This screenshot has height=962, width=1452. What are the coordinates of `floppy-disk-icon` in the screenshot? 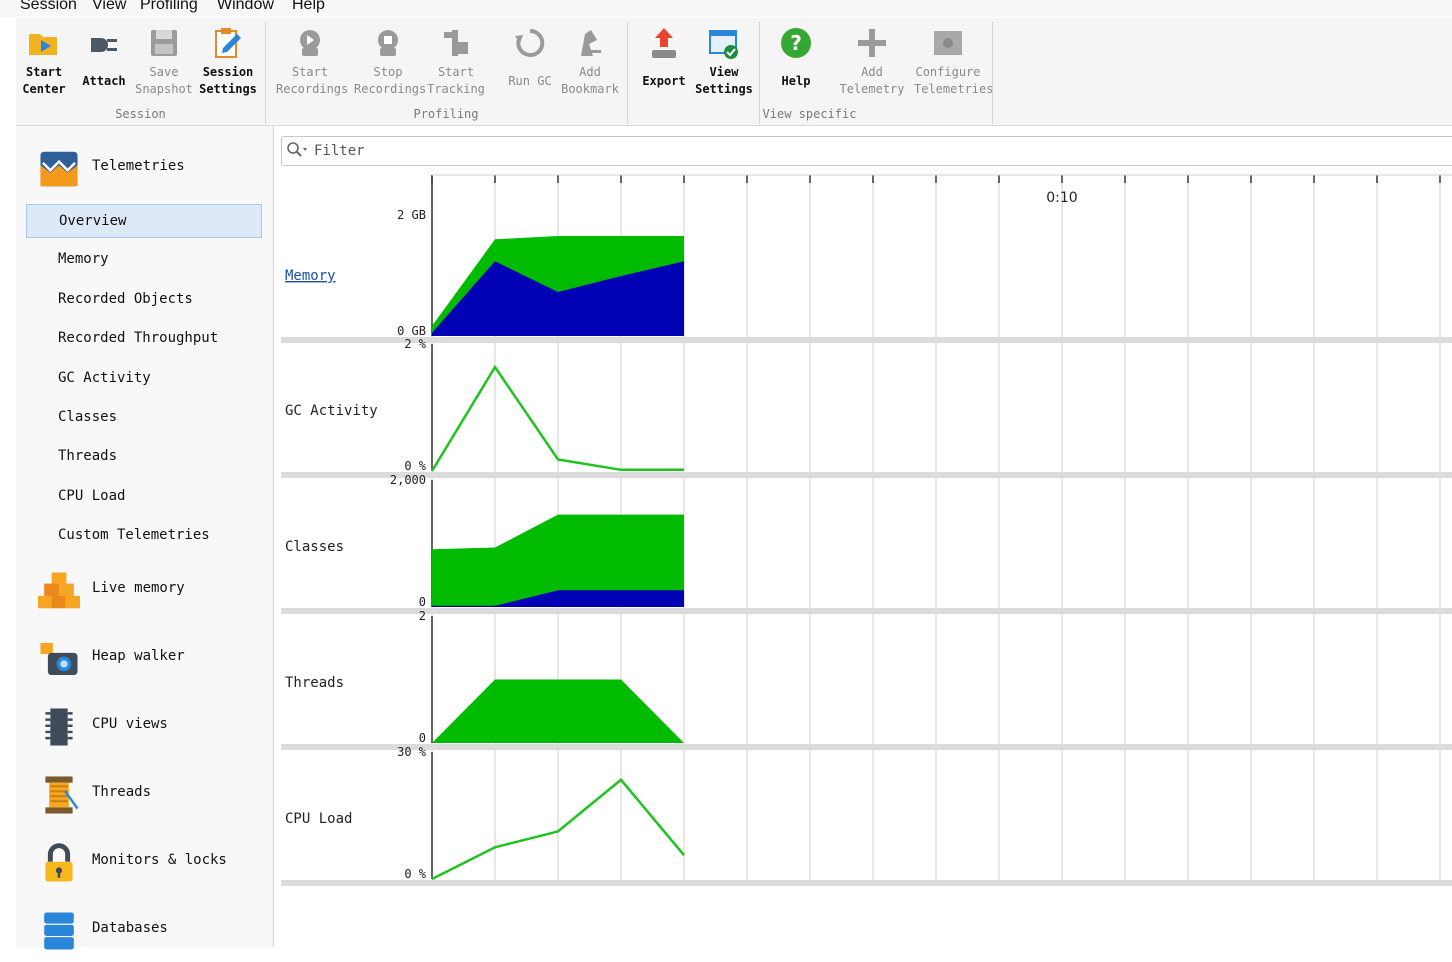 It's located at (164, 43).